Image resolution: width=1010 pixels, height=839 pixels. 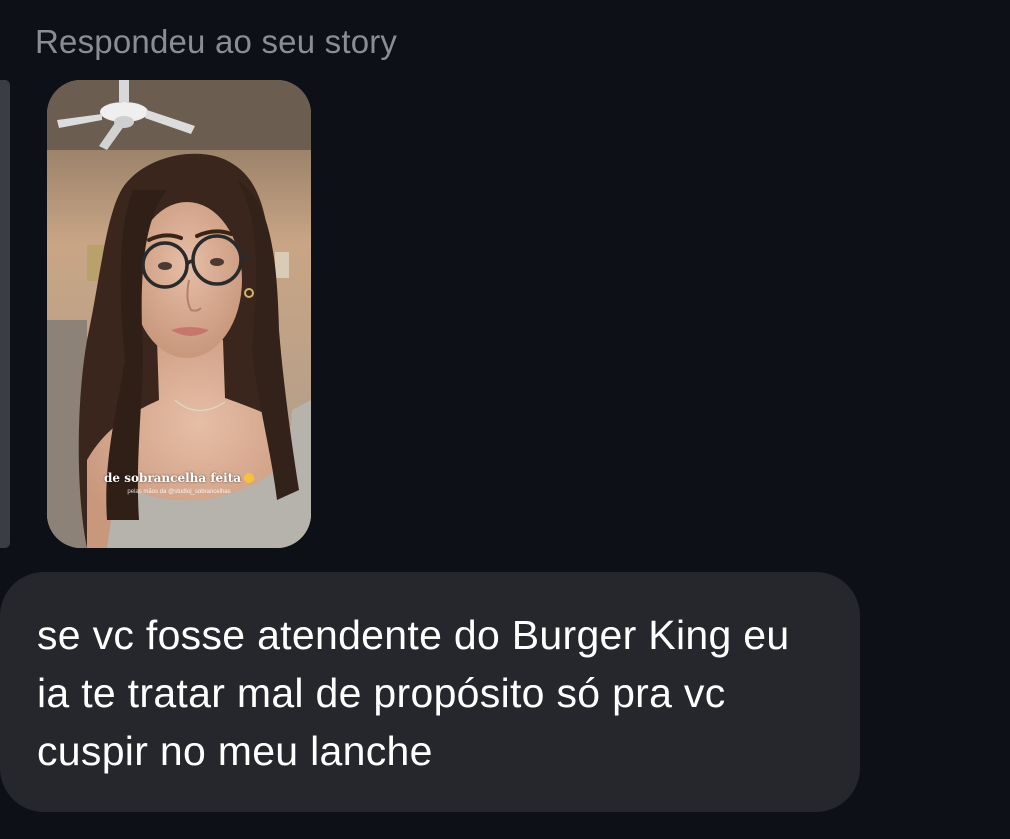 What do you see at coordinates (172, 478) in the screenshot?
I see `story-caption-text: de sobrancelha feita` at bounding box center [172, 478].